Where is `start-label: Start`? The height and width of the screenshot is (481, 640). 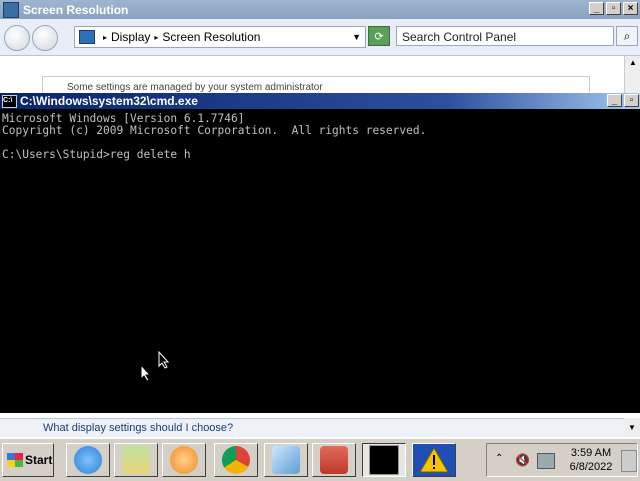 start-label: Start is located at coordinates (39, 460).